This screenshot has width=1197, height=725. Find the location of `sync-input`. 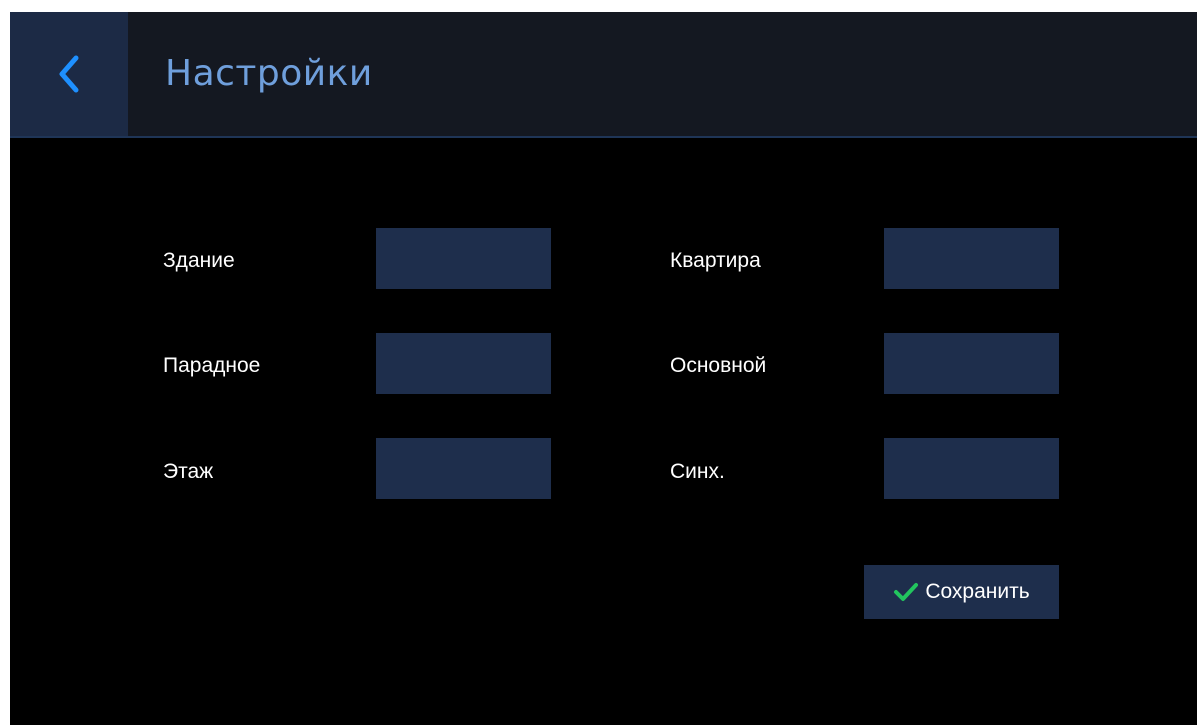

sync-input is located at coordinates (971, 468).